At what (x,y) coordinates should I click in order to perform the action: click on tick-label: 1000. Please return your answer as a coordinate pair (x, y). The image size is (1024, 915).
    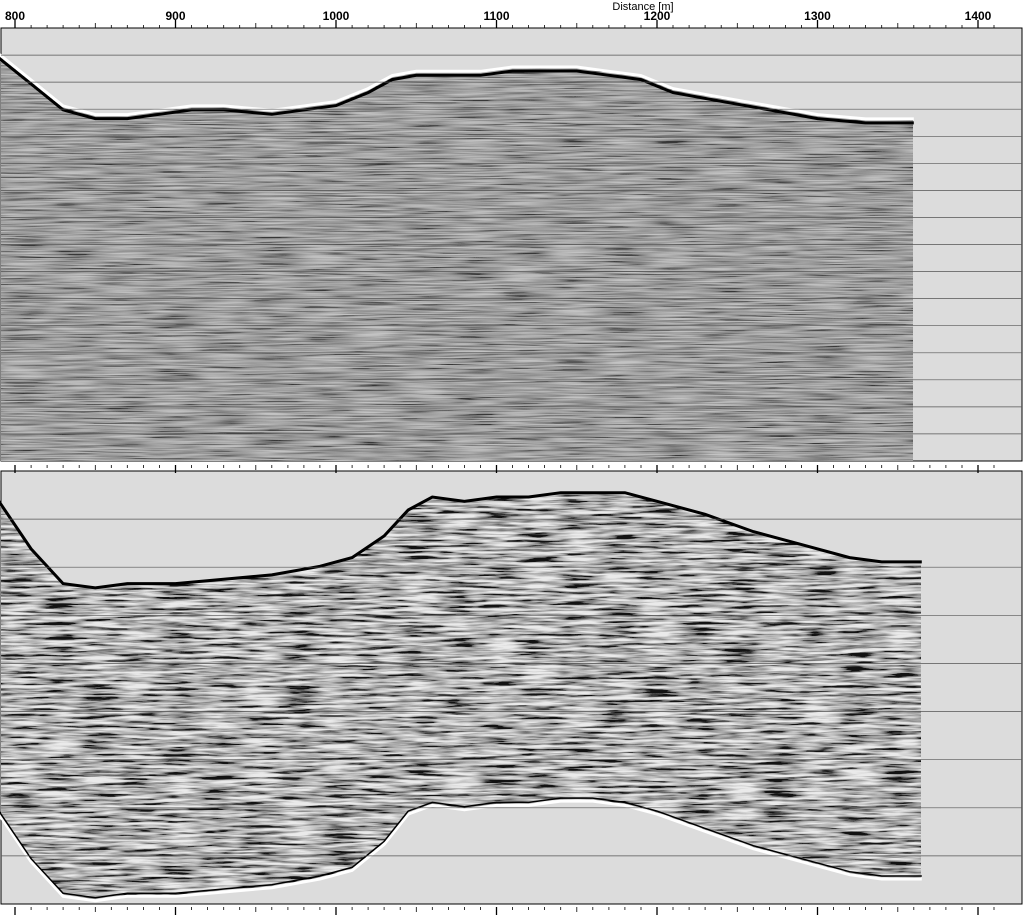
    Looking at the image, I should click on (336, 16).